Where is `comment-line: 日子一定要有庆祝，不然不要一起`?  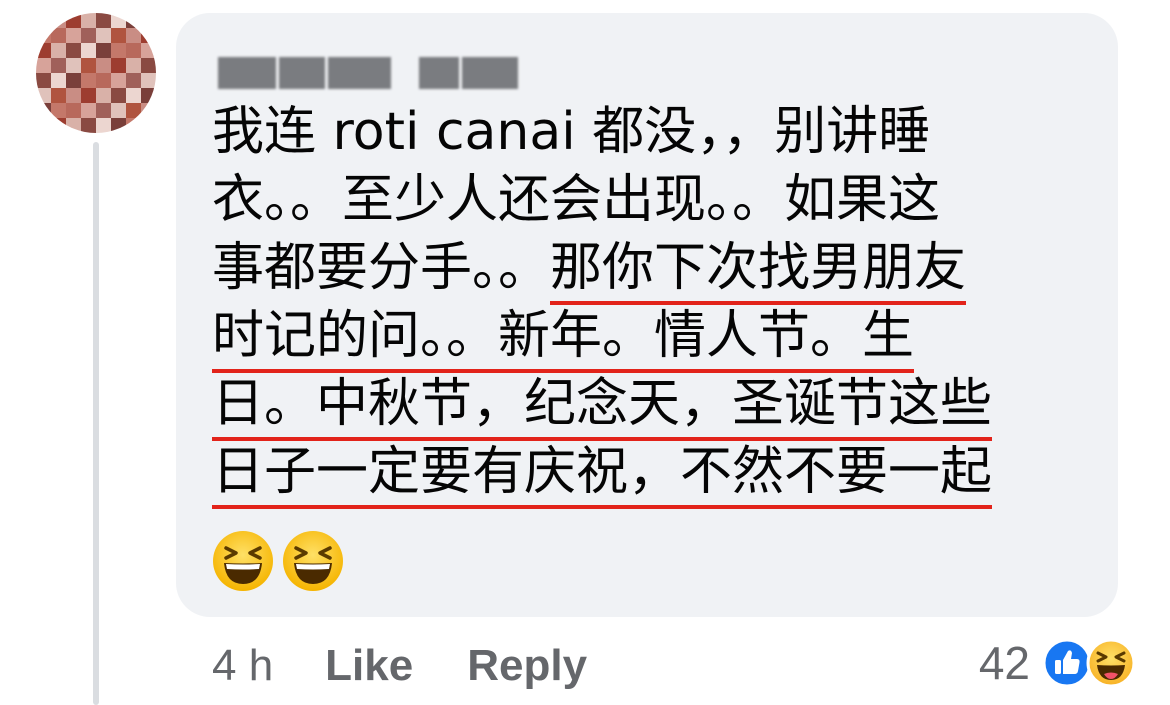 comment-line: 日子一定要有庆祝，不然不要一起 is located at coordinates (652, 473).